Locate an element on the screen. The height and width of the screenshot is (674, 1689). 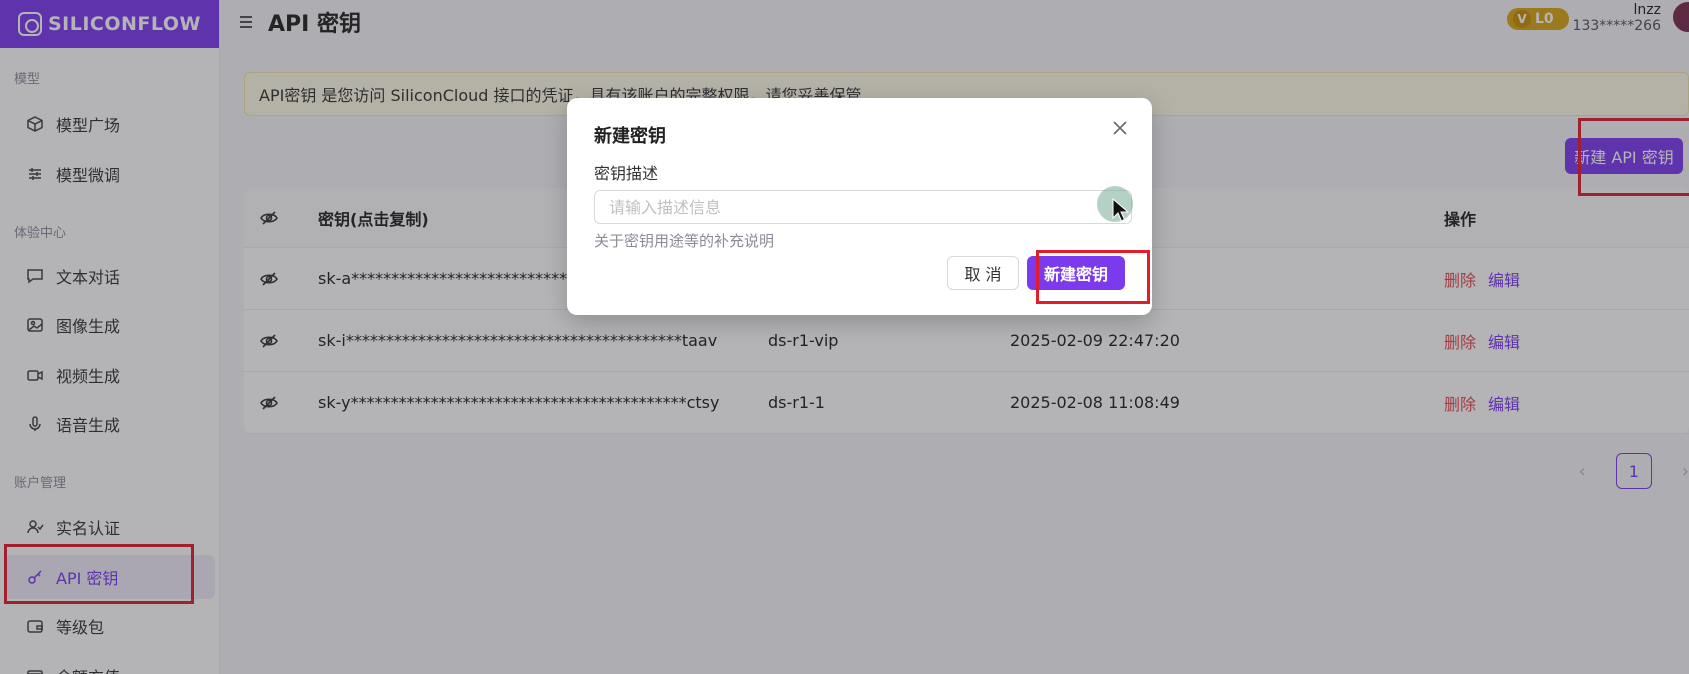
create-key-button: 新建密钥 is located at coordinates (1076, 273).